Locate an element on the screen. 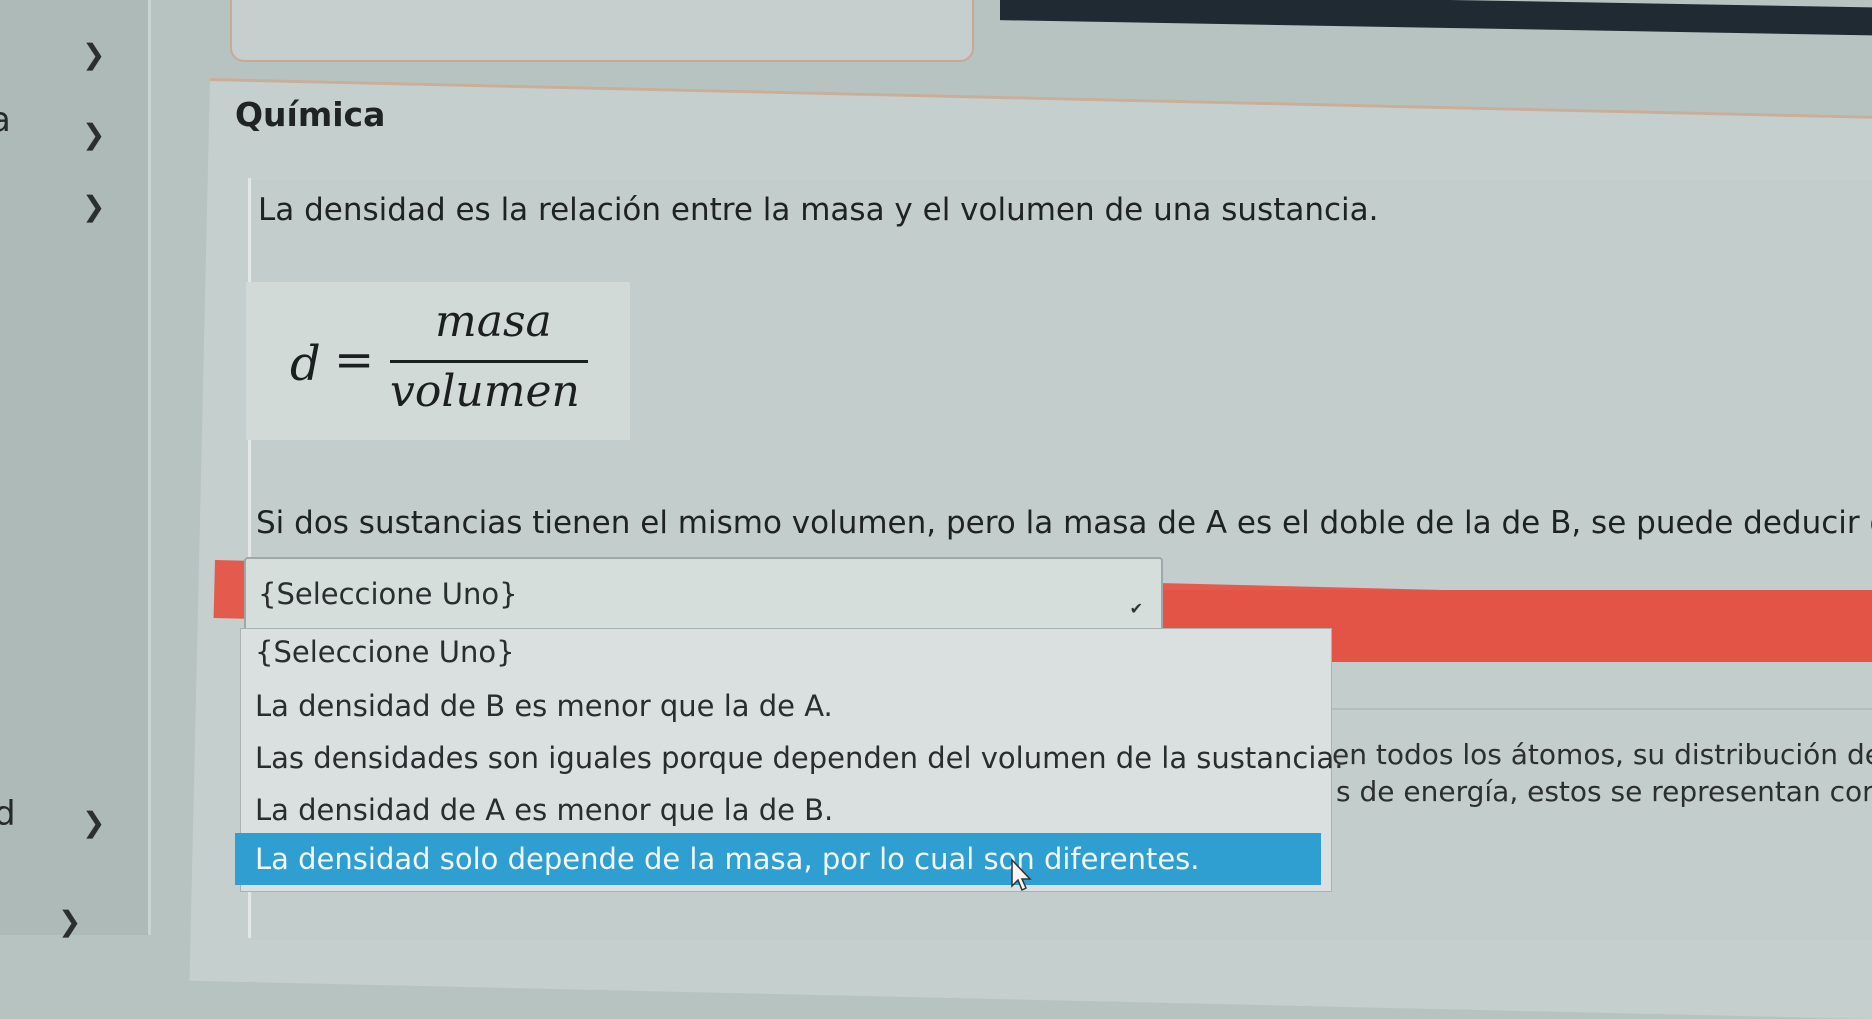  dropdown-option: {Seleccione Uno} is located at coordinates (385, 652).